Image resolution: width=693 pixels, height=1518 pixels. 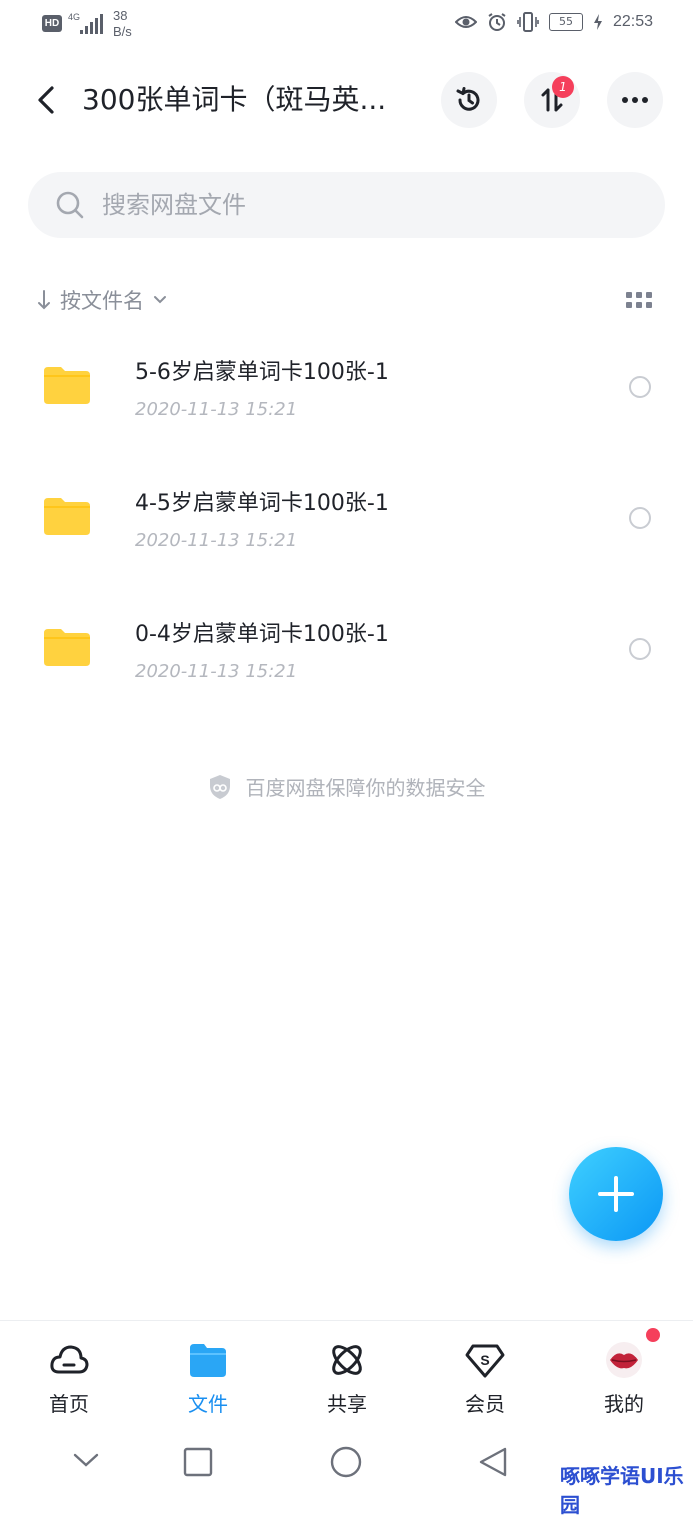 What do you see at coordinates (624, 1380) in the screenshot?
I see `nav-profile: 我的` at bounding box center [624, 1380].